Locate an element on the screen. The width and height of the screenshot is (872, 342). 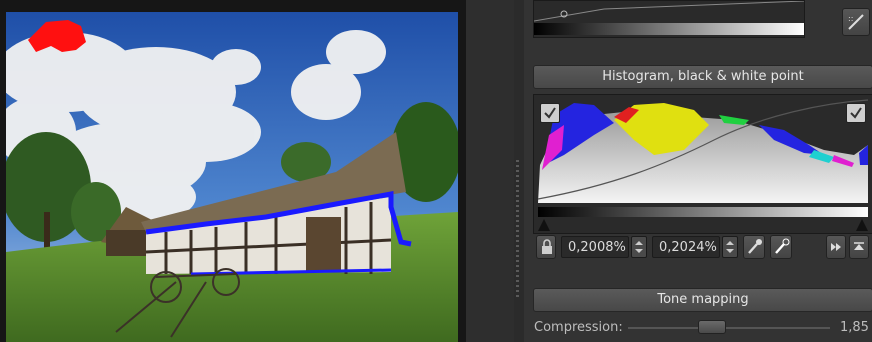
white-point-spinner is located at coordinates (730, 247).